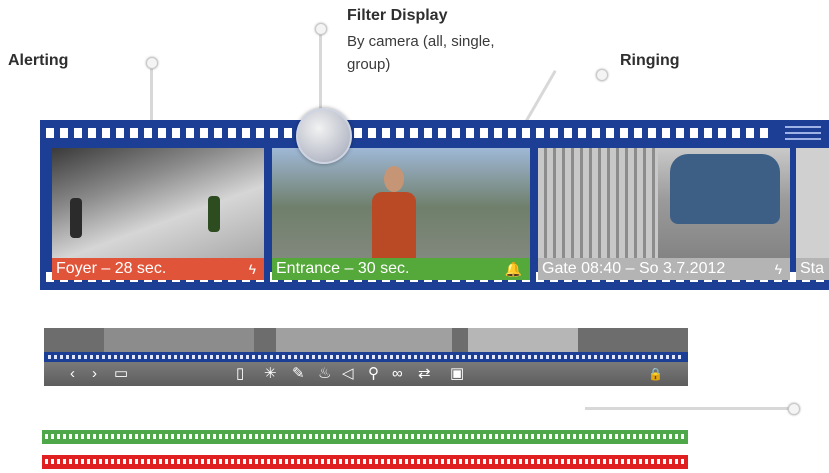 This screenshot has width=829, height=473. Describe the element at coordinates (513, 269) in the screenshot. I see `bell-icon: 🔔` at that location.